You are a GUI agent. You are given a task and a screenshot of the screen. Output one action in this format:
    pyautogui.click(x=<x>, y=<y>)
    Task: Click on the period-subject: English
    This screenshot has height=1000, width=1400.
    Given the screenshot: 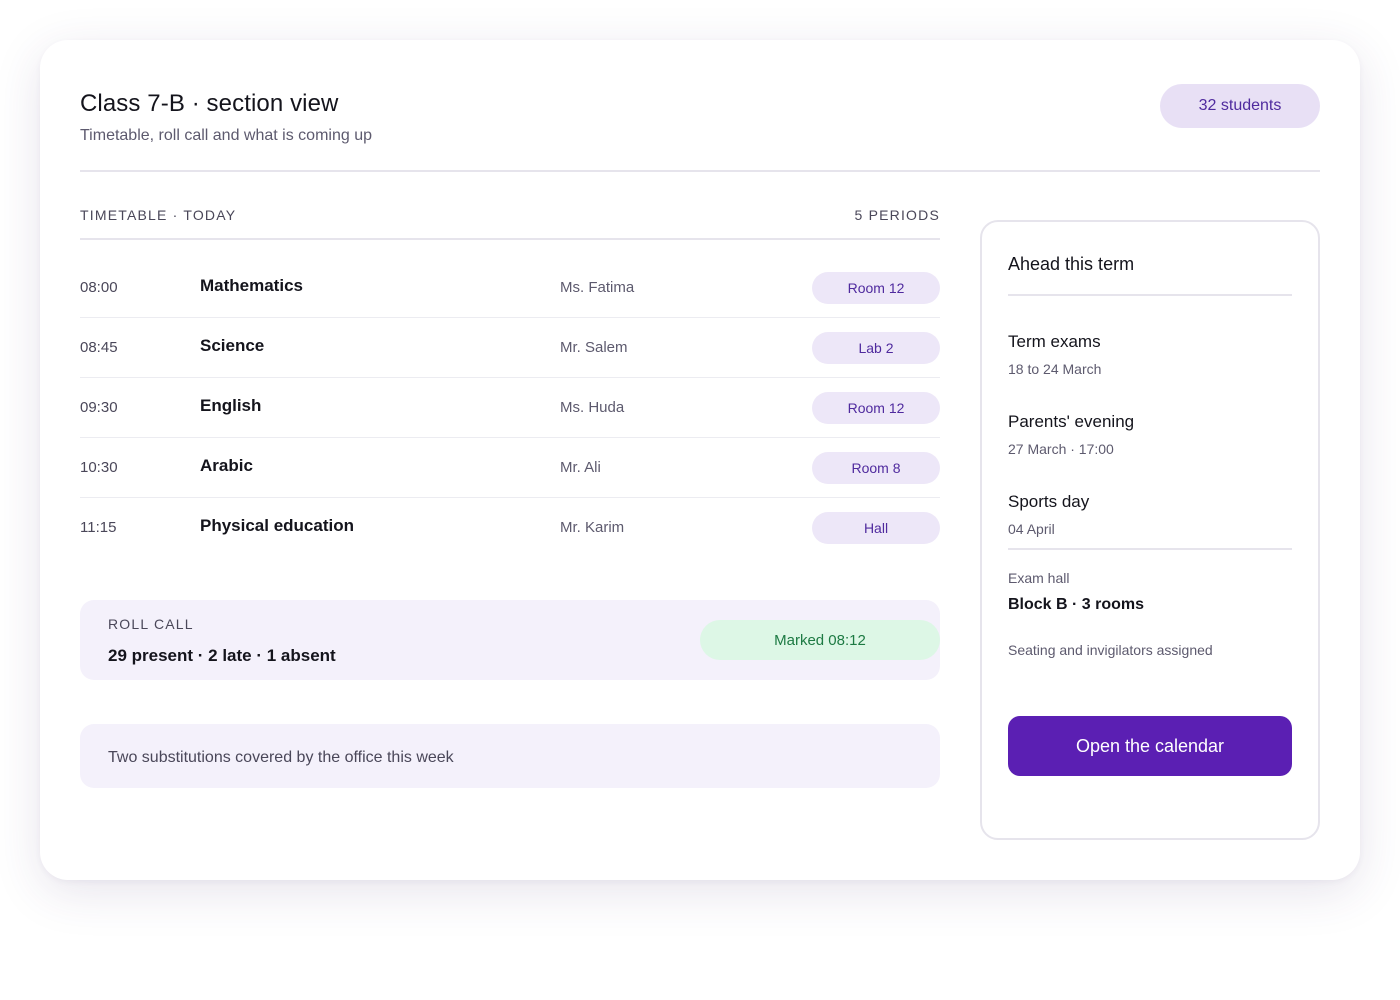 What is the action you would take?
    pyautogui.click(x=231, y=405)
    